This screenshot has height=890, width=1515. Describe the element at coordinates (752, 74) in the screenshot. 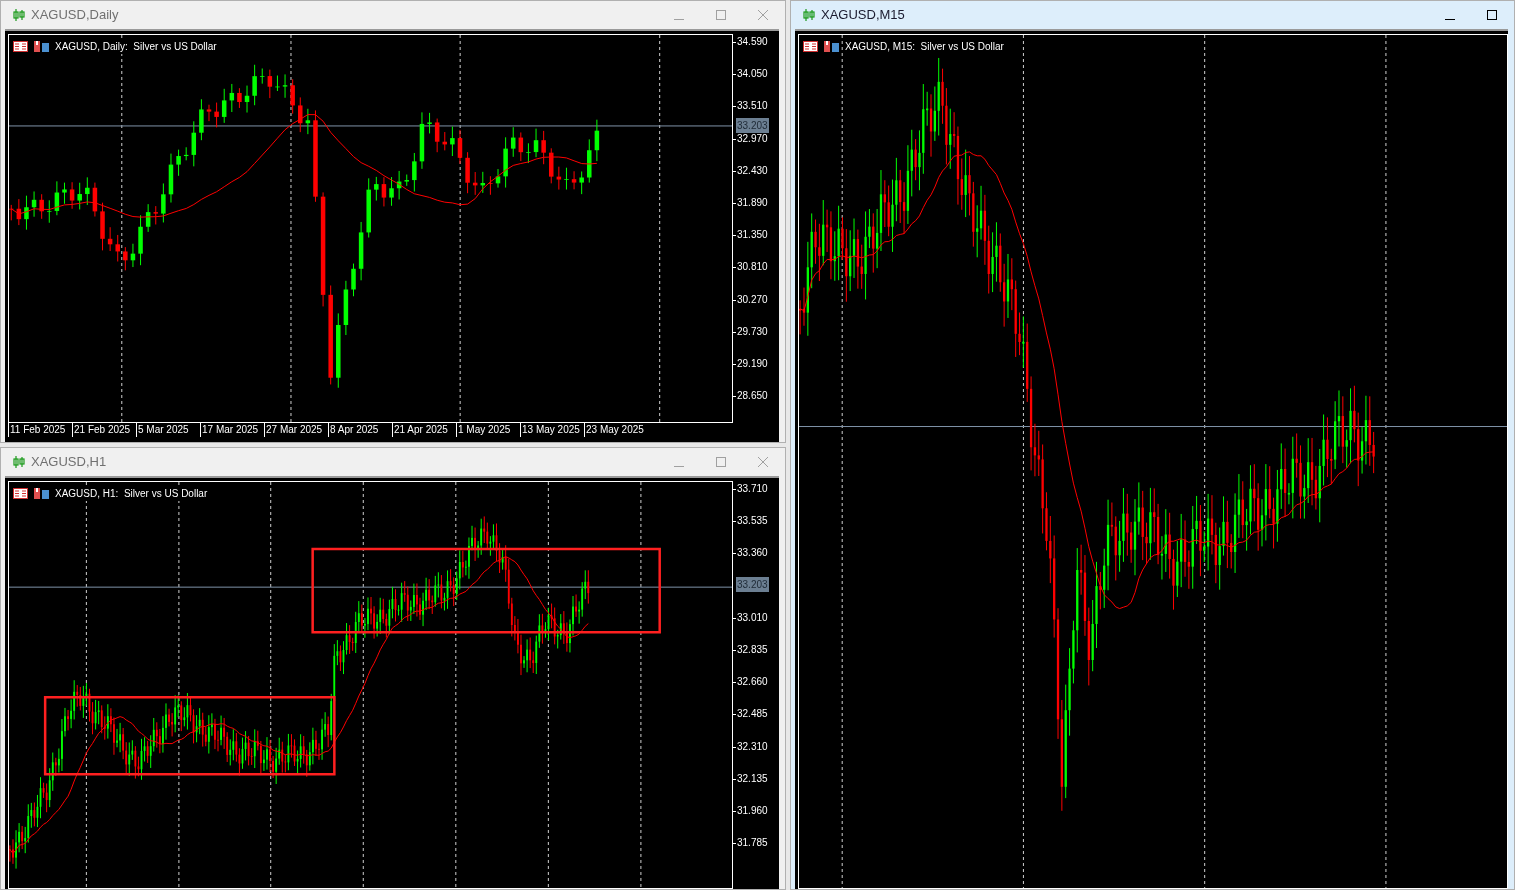

I see `price-label: 34.050` at that location.